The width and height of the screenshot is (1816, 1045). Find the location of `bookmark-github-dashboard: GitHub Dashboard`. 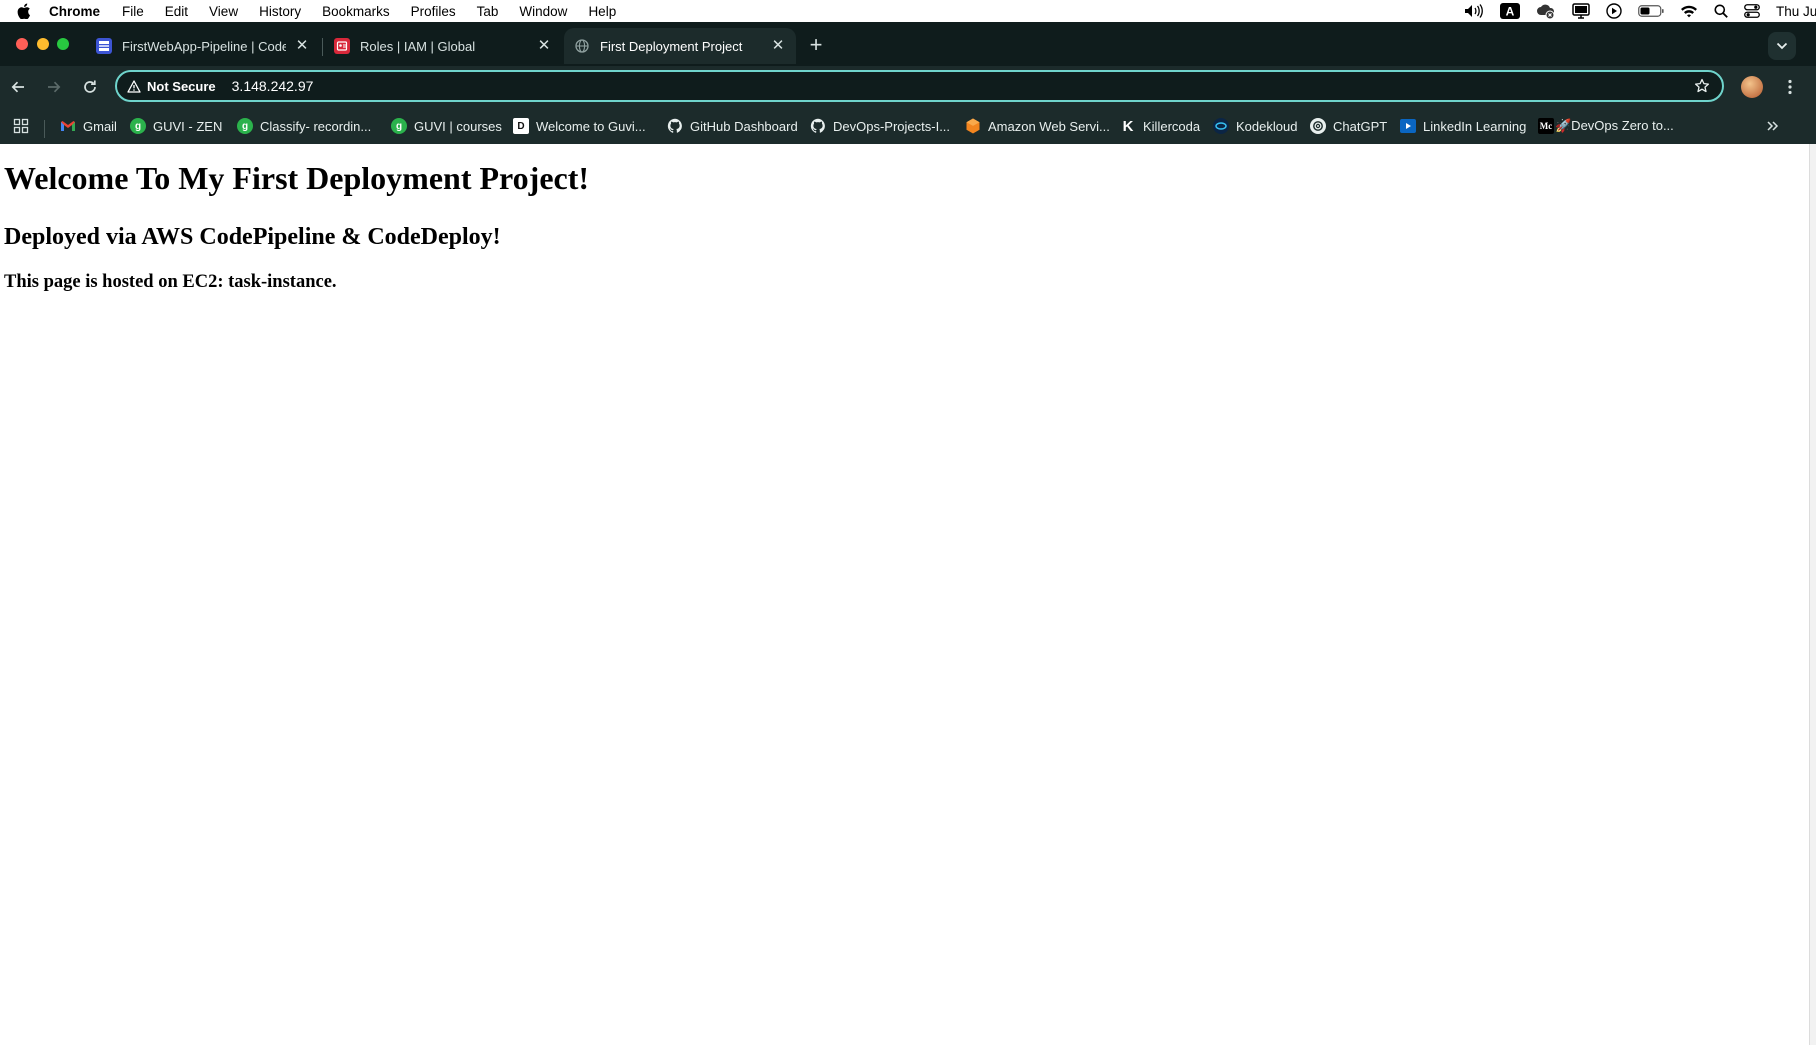

bookmark-github-dashboard: GitHub Dashboard is located at coordinates (732, 126).